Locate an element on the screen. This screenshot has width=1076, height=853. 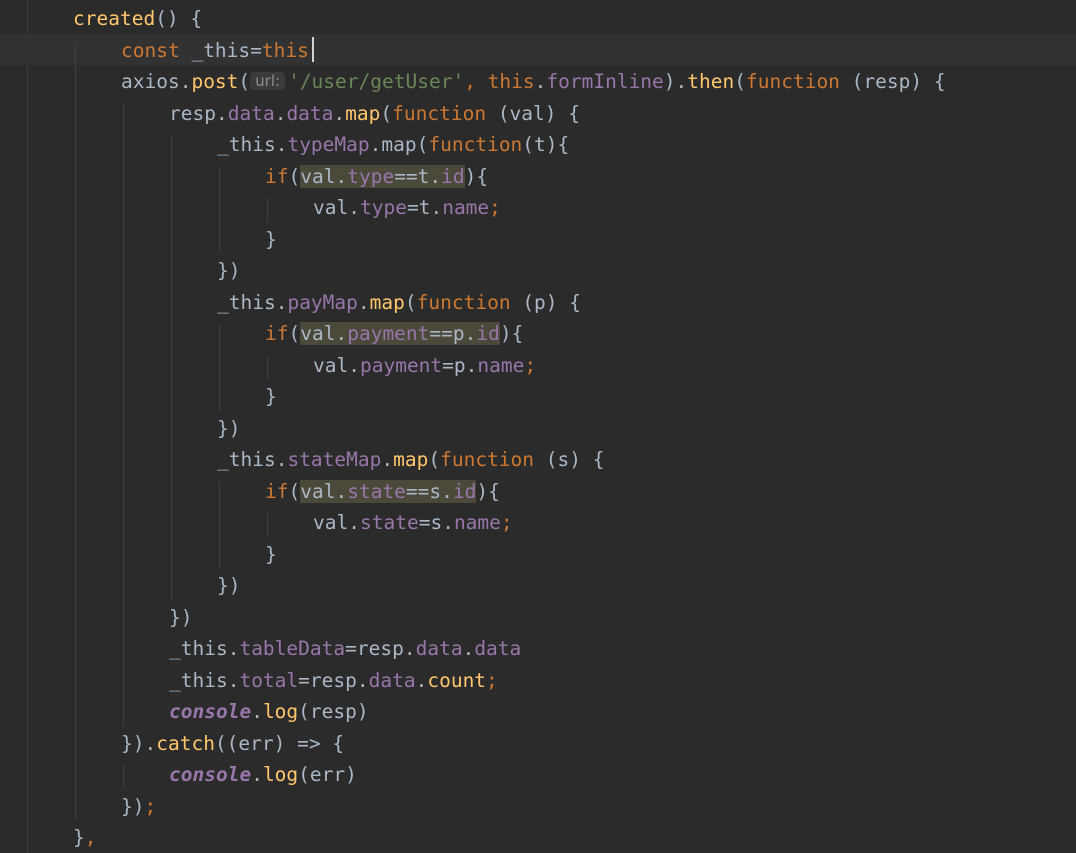
code-line: if(val.type==t.id){ is located at coordinates (376, 176).